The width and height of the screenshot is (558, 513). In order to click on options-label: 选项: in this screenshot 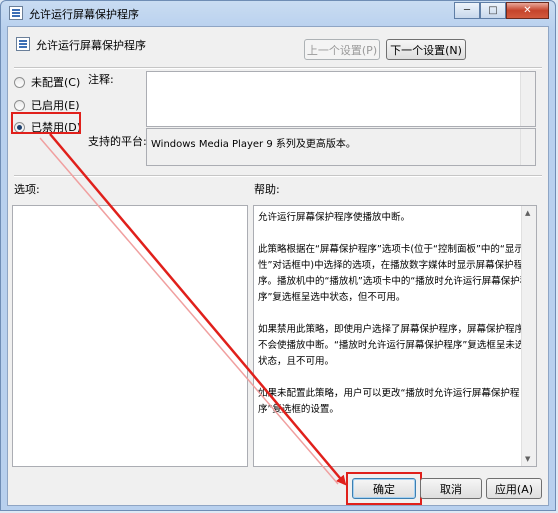, I will do `click(27, 189)`.